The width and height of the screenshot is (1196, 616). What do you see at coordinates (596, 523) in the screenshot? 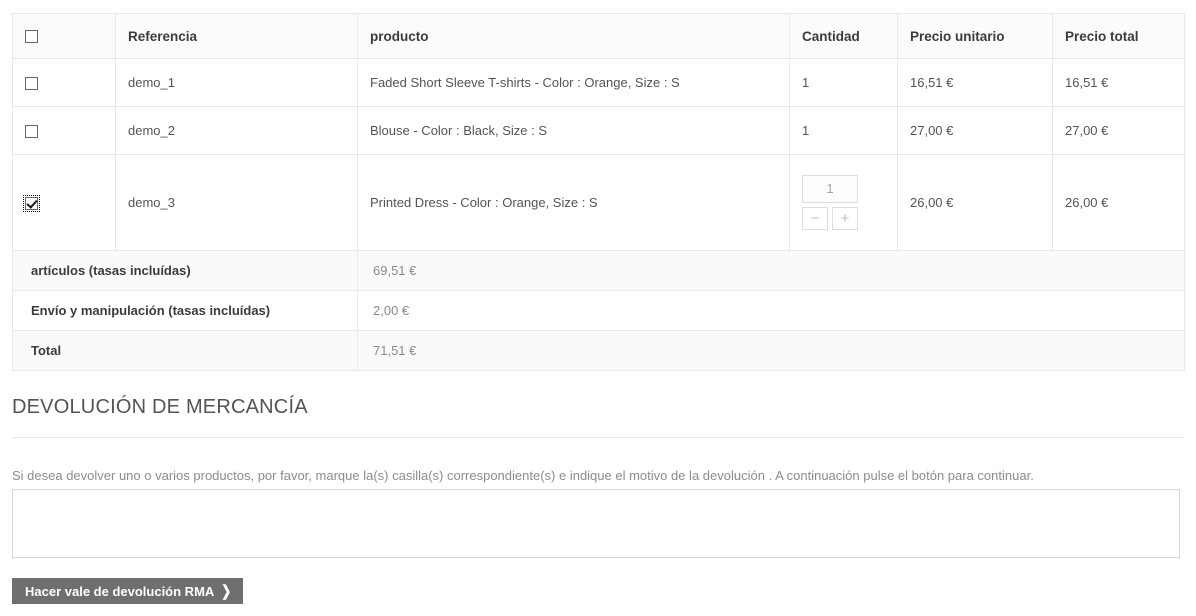
I see `return-reason-textarea` at bounding box center [596, 523].